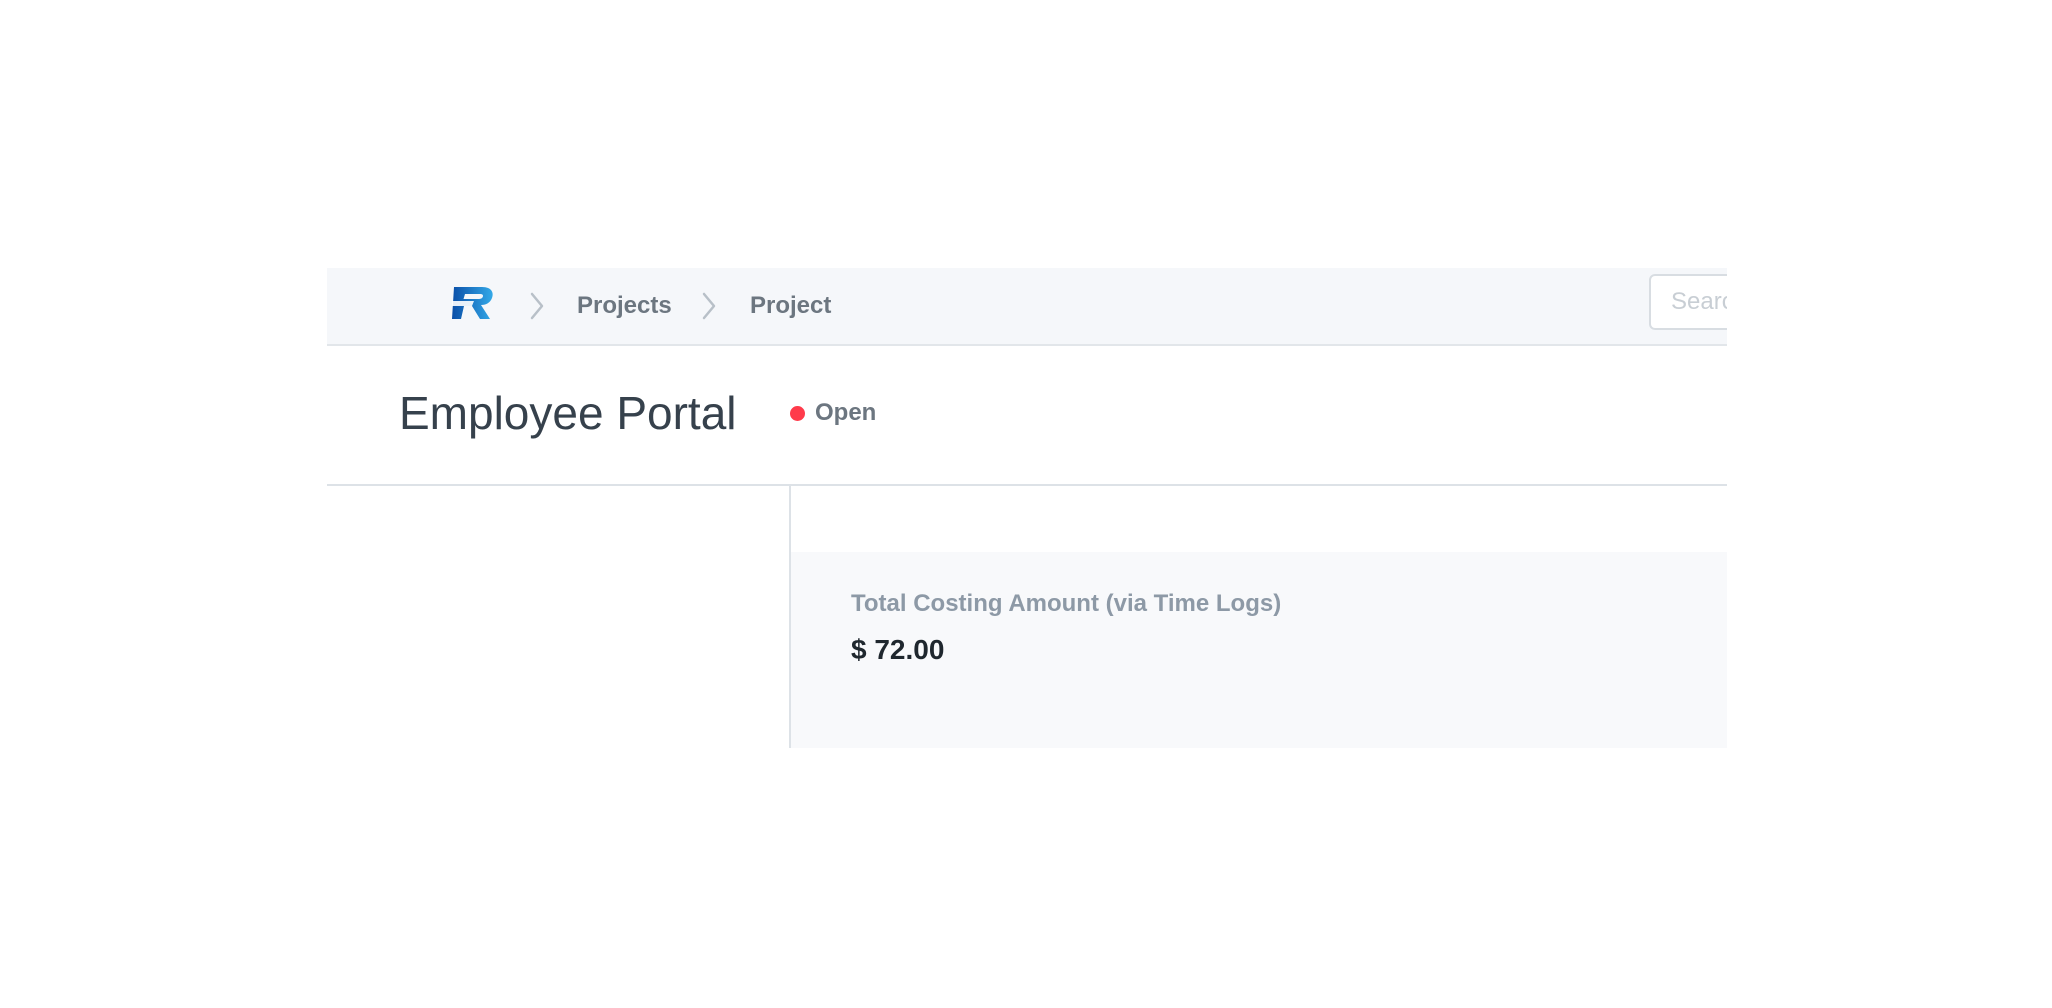  What do you see at coordinates (558, 617) in the screenshot?
I see `sidebar` at bounding box center [558, 617].